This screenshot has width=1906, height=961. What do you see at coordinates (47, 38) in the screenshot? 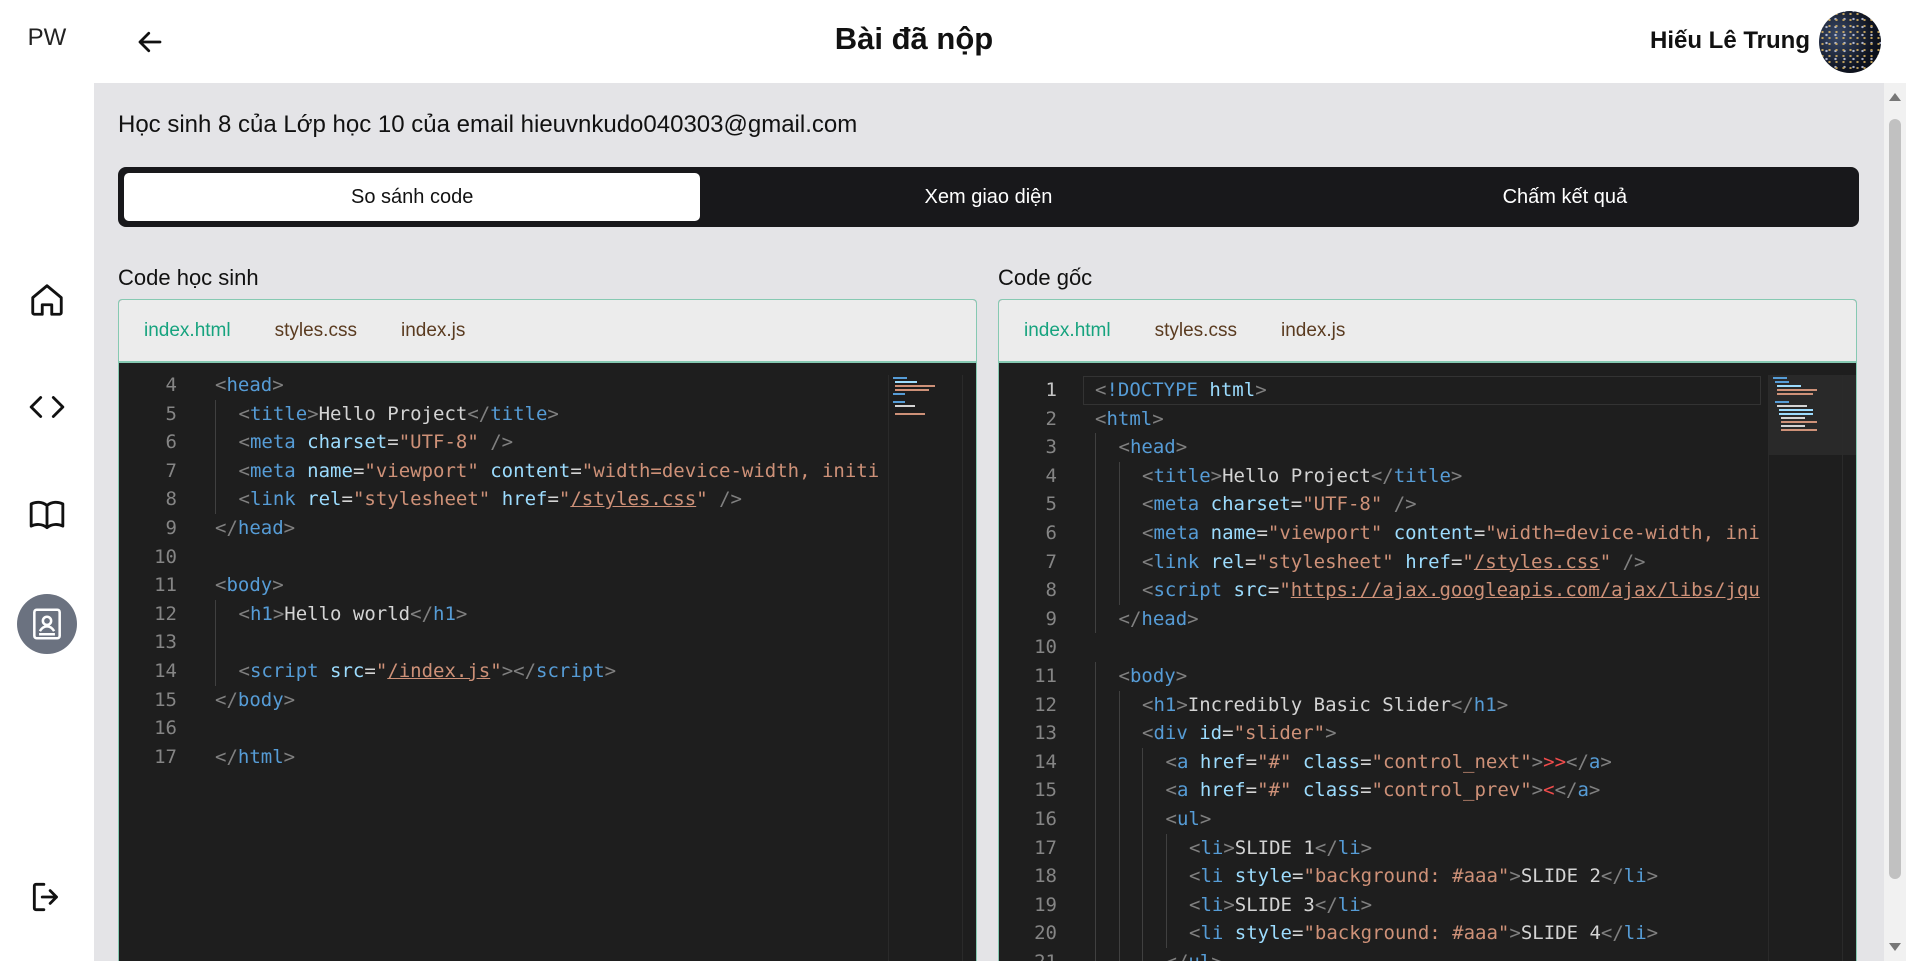
I see `app-logo: PW` at bounding box center [47, 38].